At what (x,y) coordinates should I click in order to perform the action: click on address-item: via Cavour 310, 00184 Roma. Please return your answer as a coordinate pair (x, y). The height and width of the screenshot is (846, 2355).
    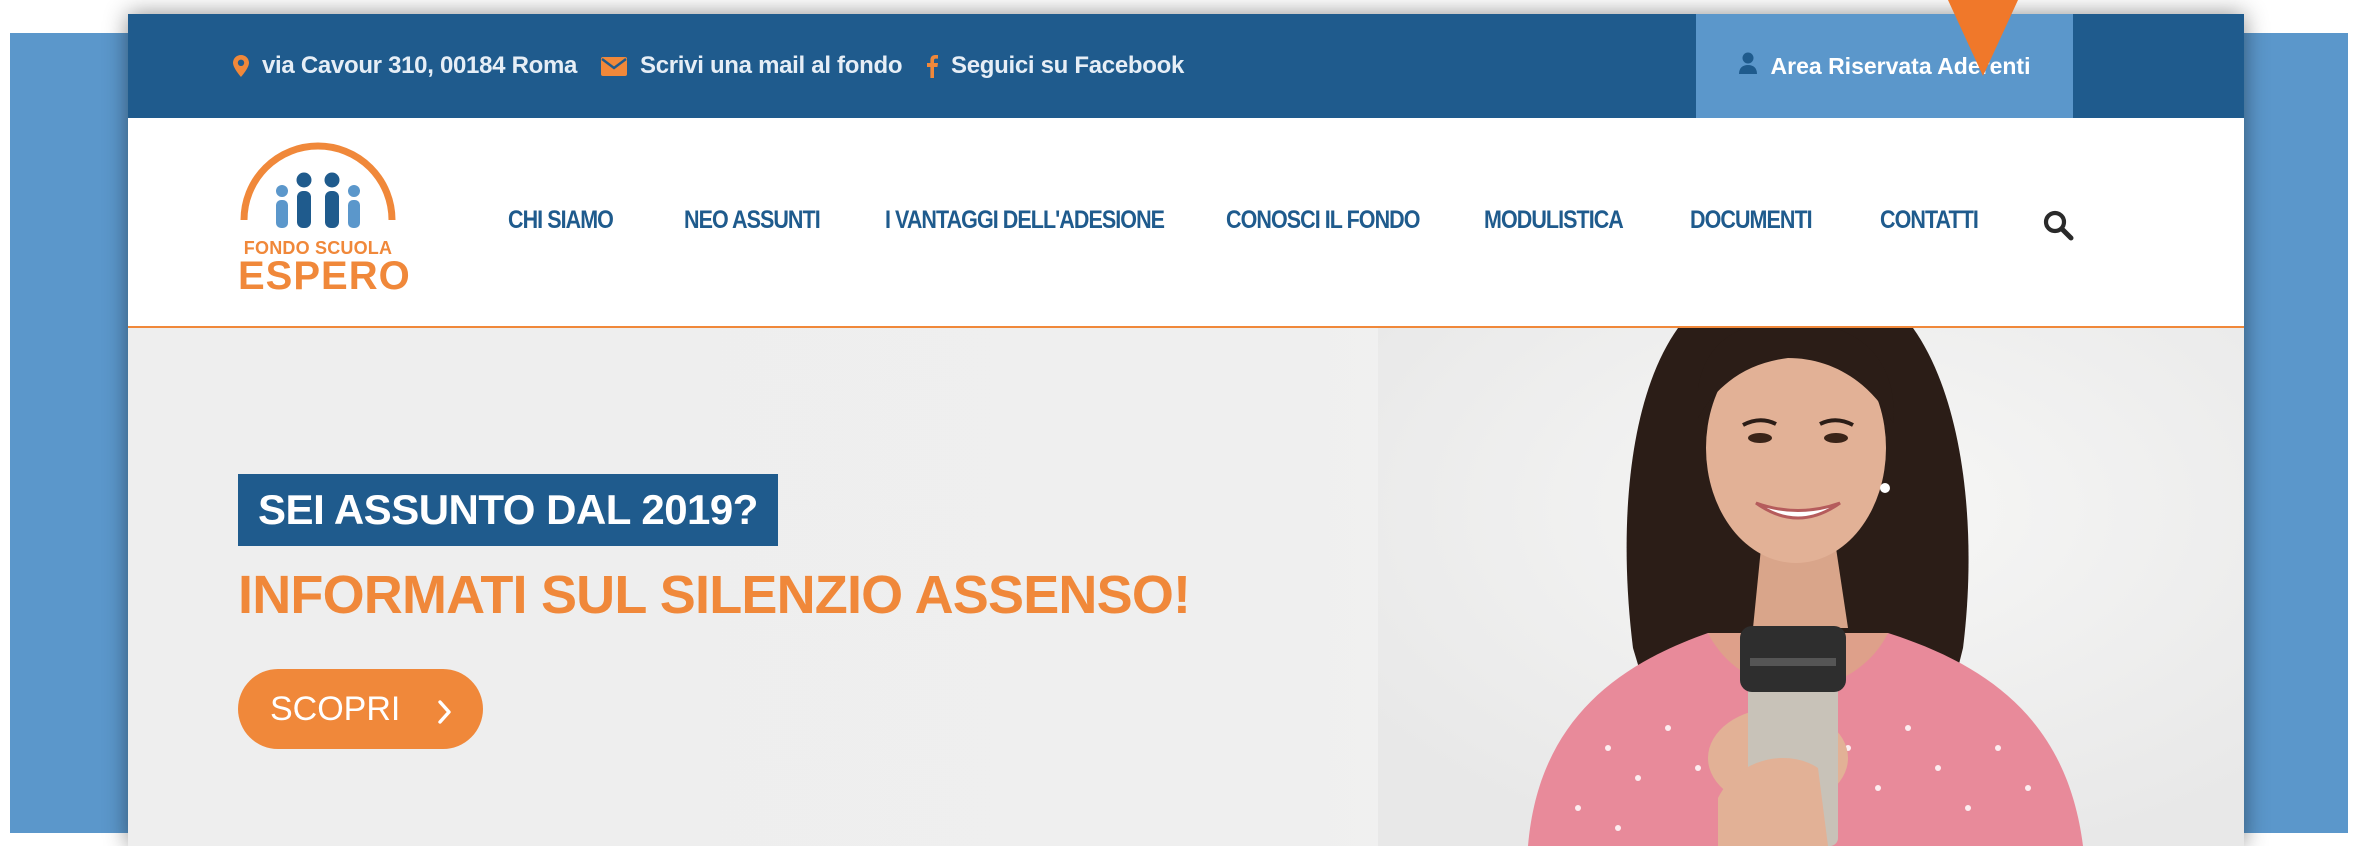
    Looking at the image, I should click on (405, 66).